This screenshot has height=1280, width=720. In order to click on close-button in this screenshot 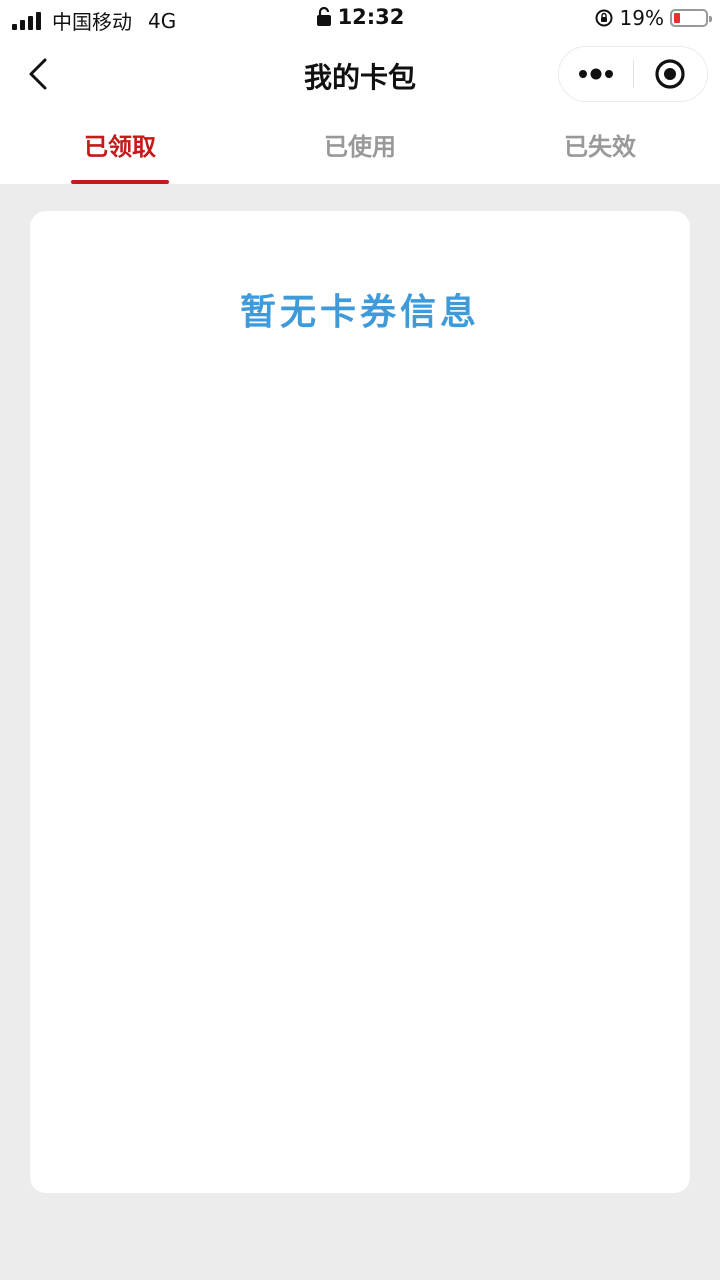, I will do `click(671, 74)`.